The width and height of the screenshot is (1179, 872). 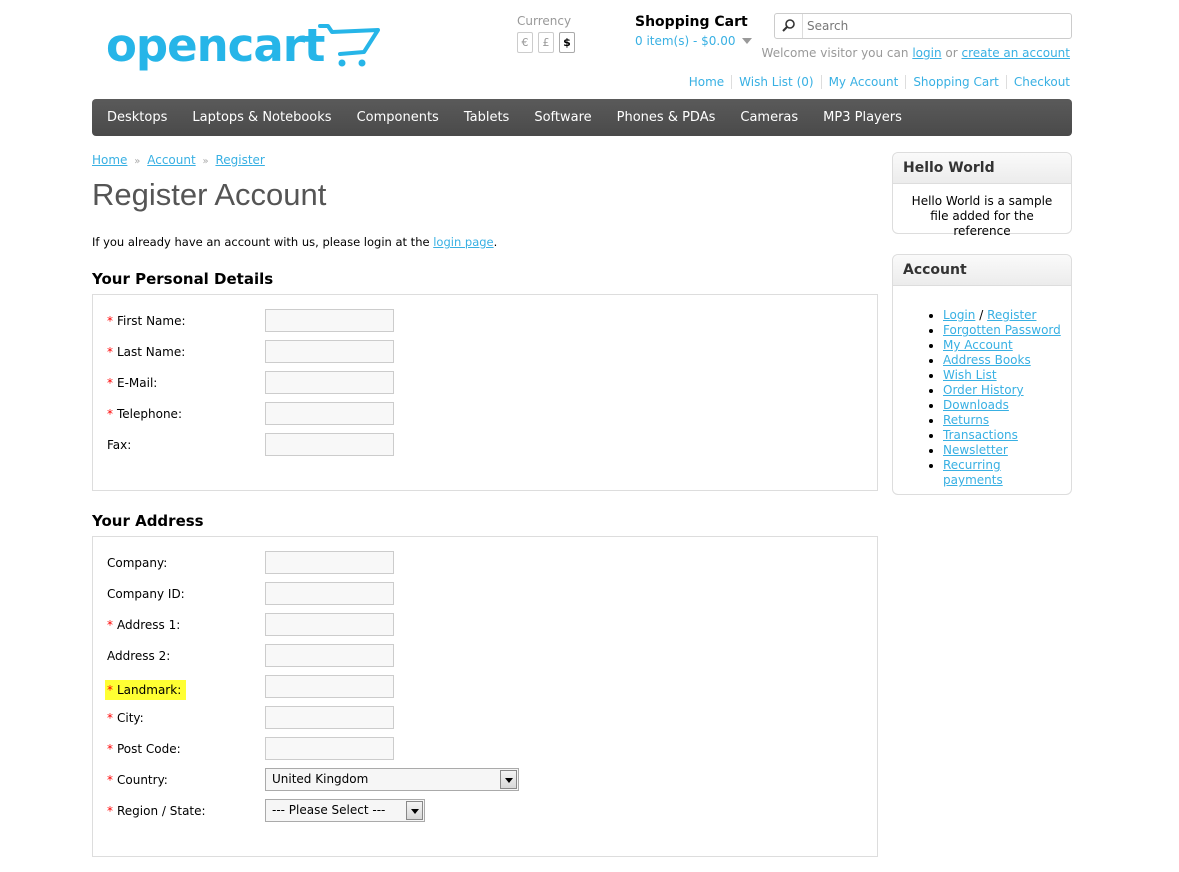 What do you see at coordinates (983, 390) in the screenshot?
I see `sidebar-link-order-history: Order History` at bounding box center [983, 390].